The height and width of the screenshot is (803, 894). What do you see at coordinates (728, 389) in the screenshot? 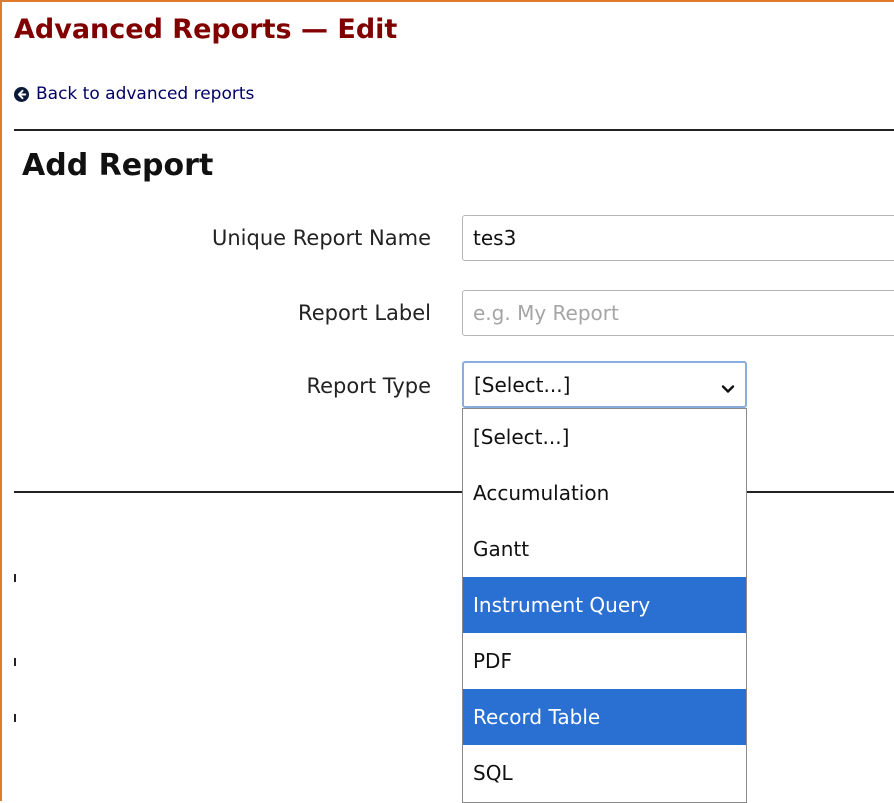
I see `chevron-down-icon` at bounding box center [728, 389].